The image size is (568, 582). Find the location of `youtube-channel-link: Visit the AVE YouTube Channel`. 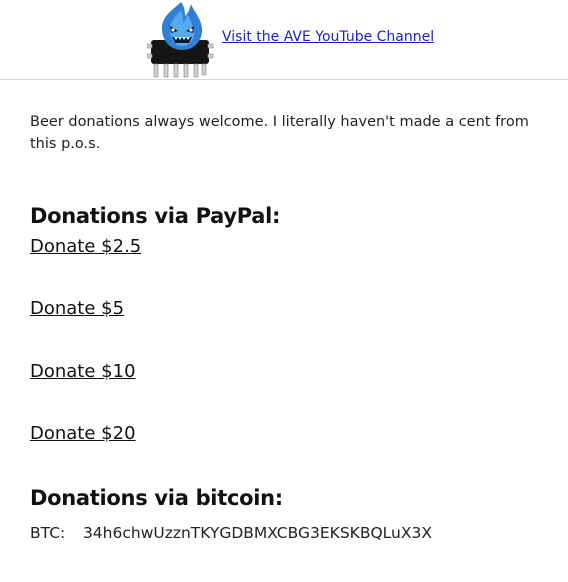

youtube-channel-link: Visit the AVE YouTube Channel is located at coordinates (328, 37).